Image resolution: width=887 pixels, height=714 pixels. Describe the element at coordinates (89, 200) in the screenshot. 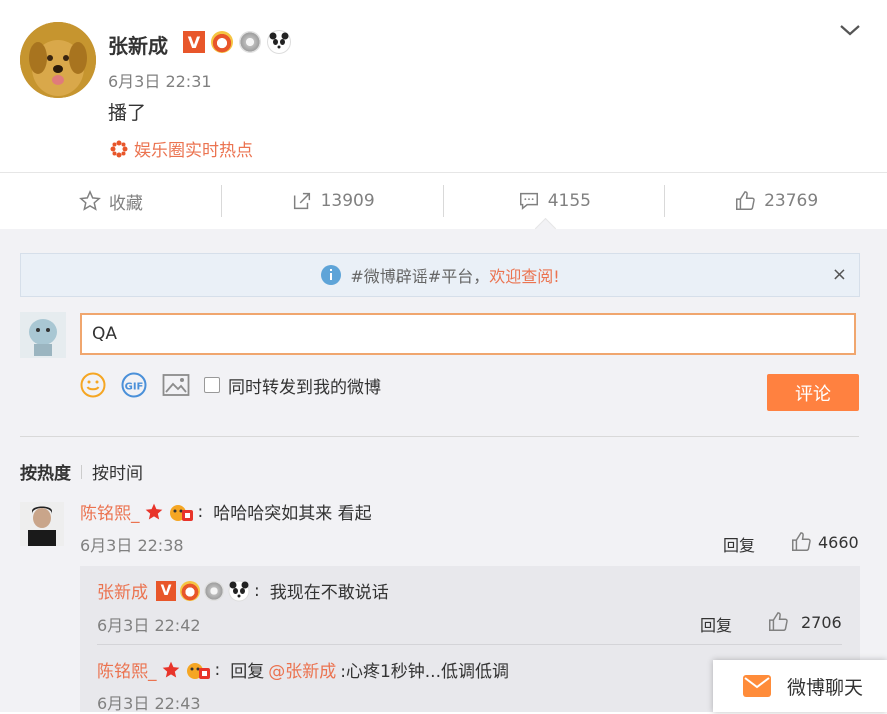

I see `star-outline-icon` at that location.